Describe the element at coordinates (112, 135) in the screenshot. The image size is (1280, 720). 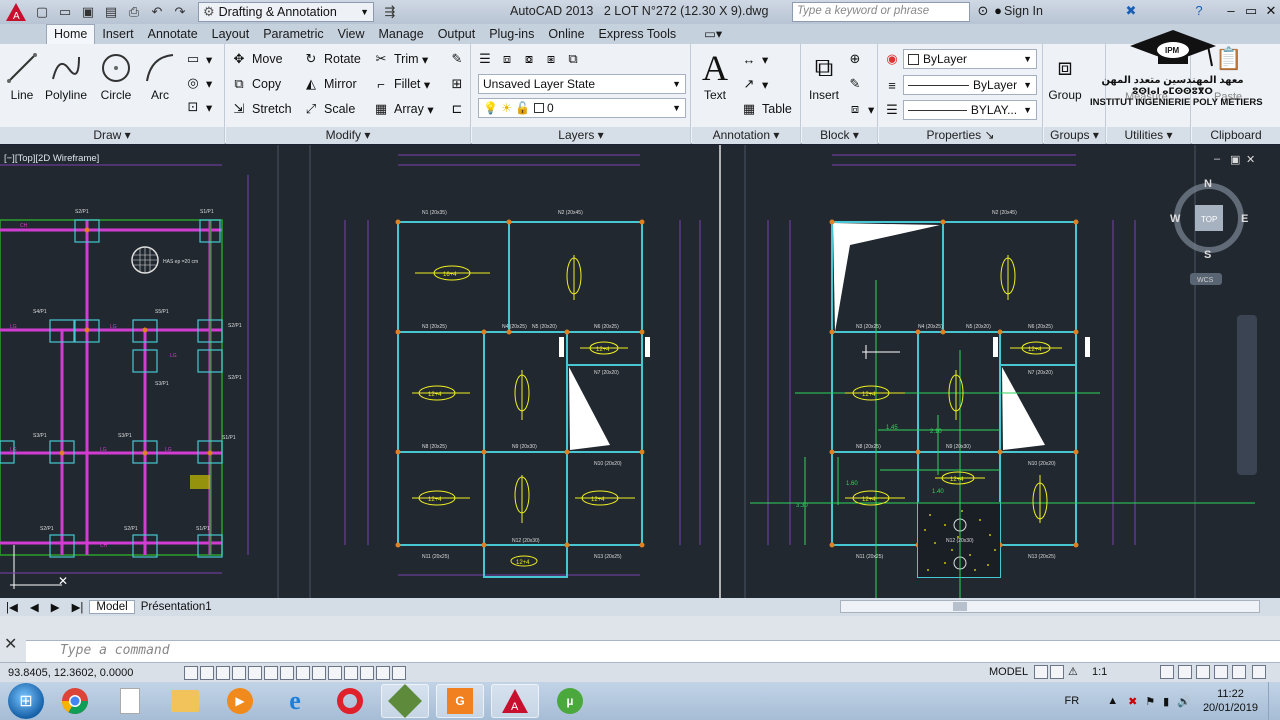
I see `draw-panel-label: Draw ▾` at that location.